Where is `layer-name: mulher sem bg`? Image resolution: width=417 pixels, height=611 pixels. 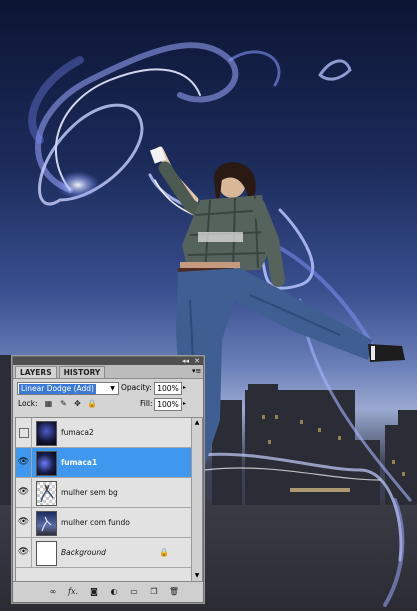 layer-name: mulher sem bg is located at coordinates (89, 492).